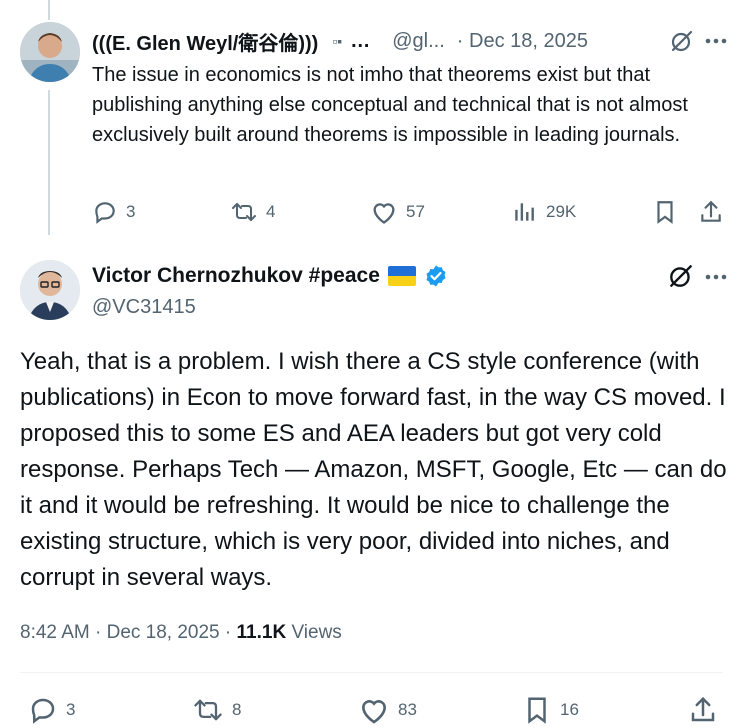 Image resolution: width=743 pixels, height=728 pixels. What do you see at coordinates (569, 709) in the screenshot?
I see `post-bookmark-count: 16` at bounding box center [569, 709].